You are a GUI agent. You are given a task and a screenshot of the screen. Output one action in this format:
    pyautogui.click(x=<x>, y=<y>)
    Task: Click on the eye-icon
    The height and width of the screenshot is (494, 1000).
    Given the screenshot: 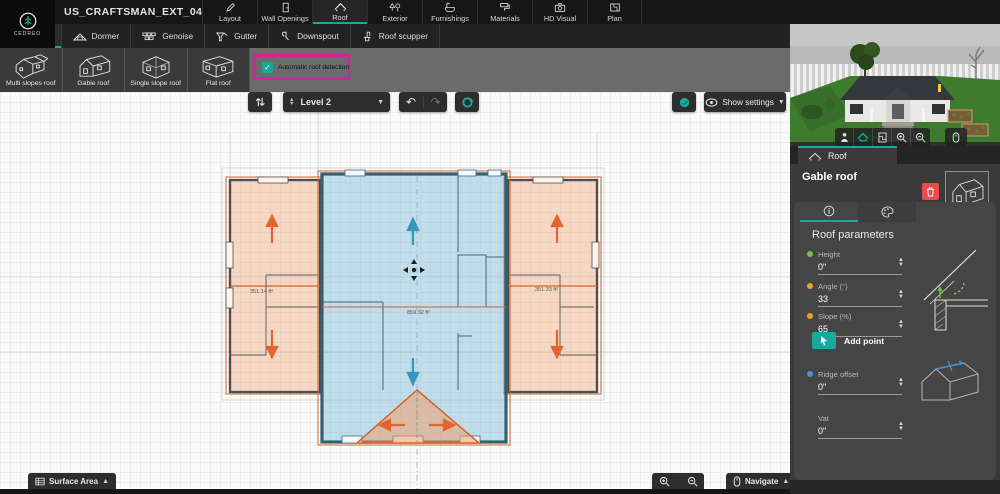 What is the action you would take?
    pyautogui.click(x=711, y=102)
    